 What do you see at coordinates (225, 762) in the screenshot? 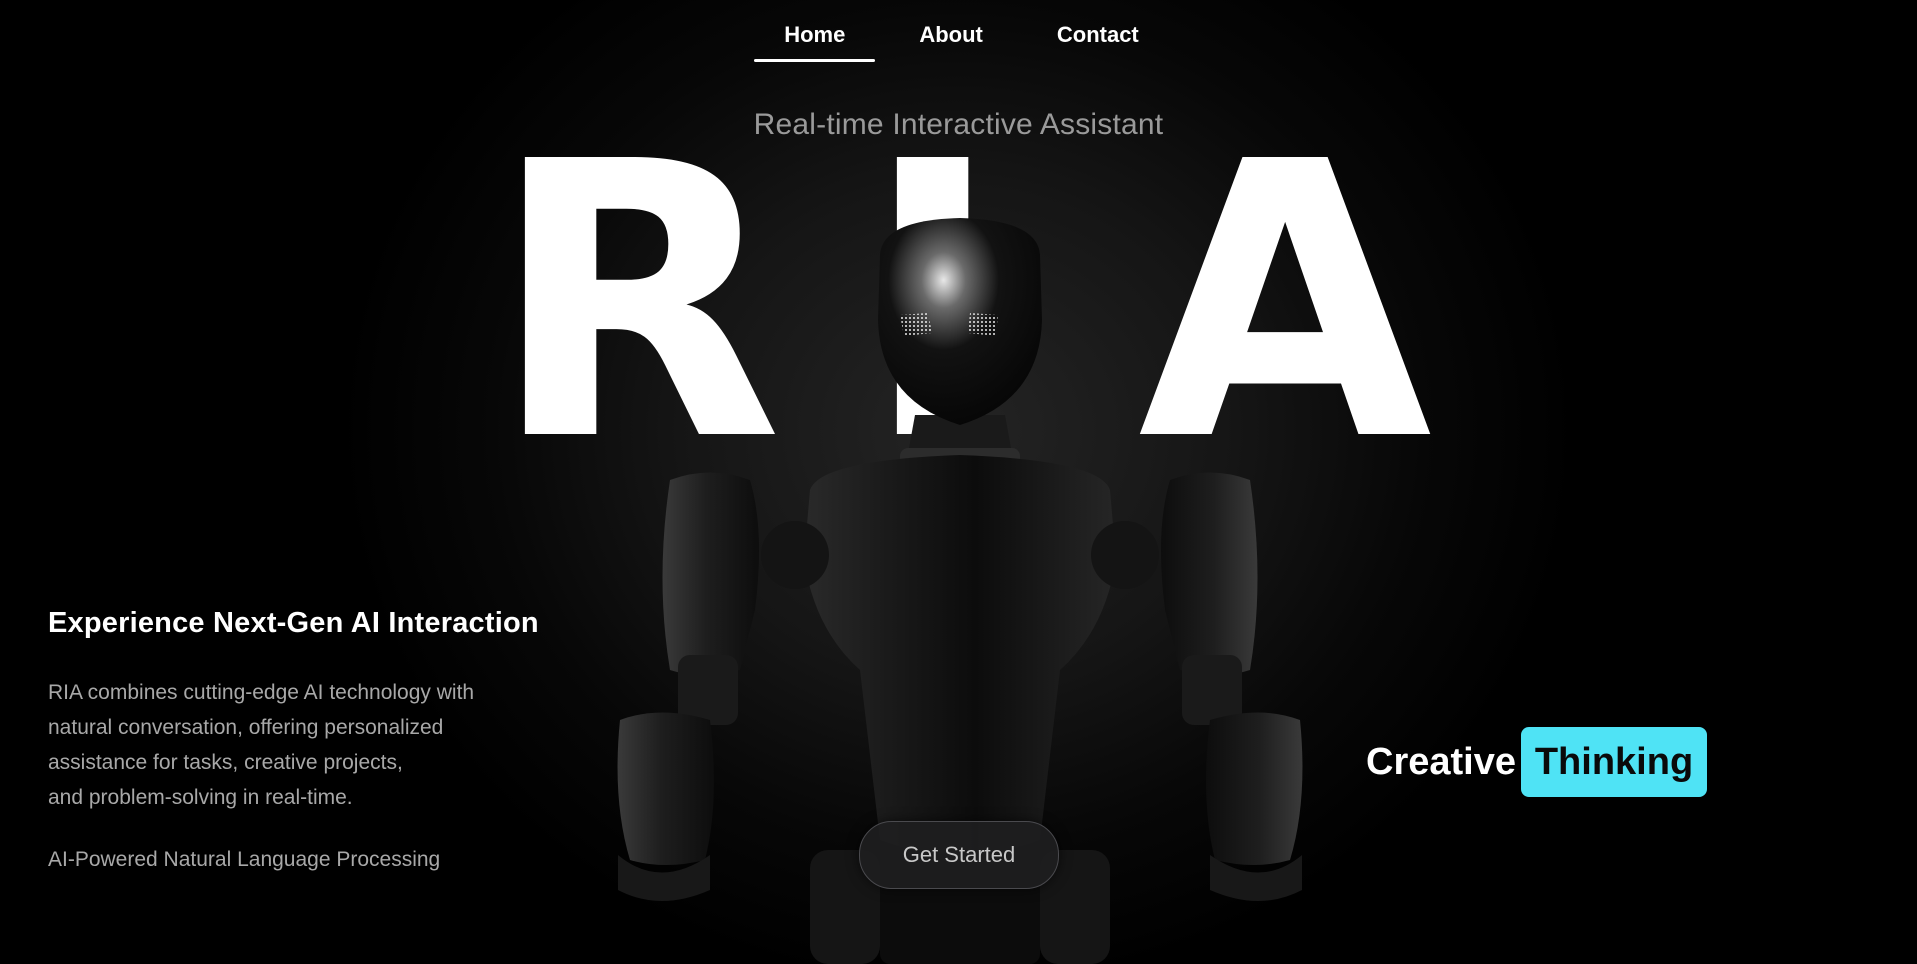
I see `intro-description-line: assistance for tasks, creative projects,` at bounding box center [225, 762].